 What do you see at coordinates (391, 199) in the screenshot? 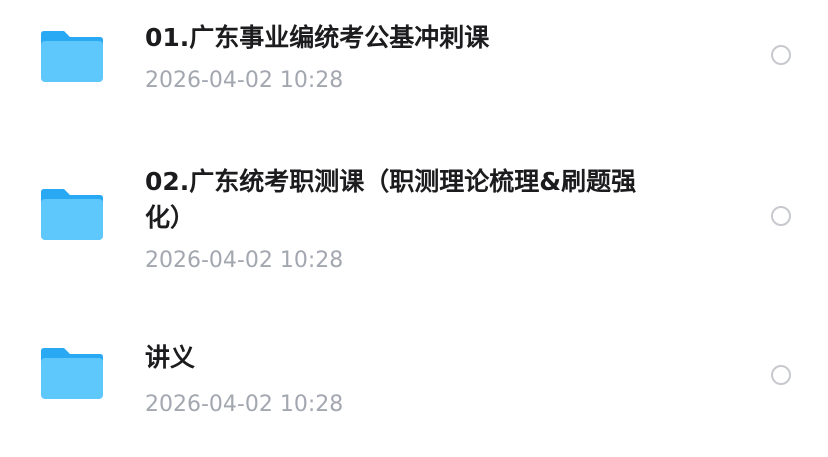
I see `file-name: 02.广东统考职测课（职测理论梳理&刷题强化）` at bounding box center [391, 199].